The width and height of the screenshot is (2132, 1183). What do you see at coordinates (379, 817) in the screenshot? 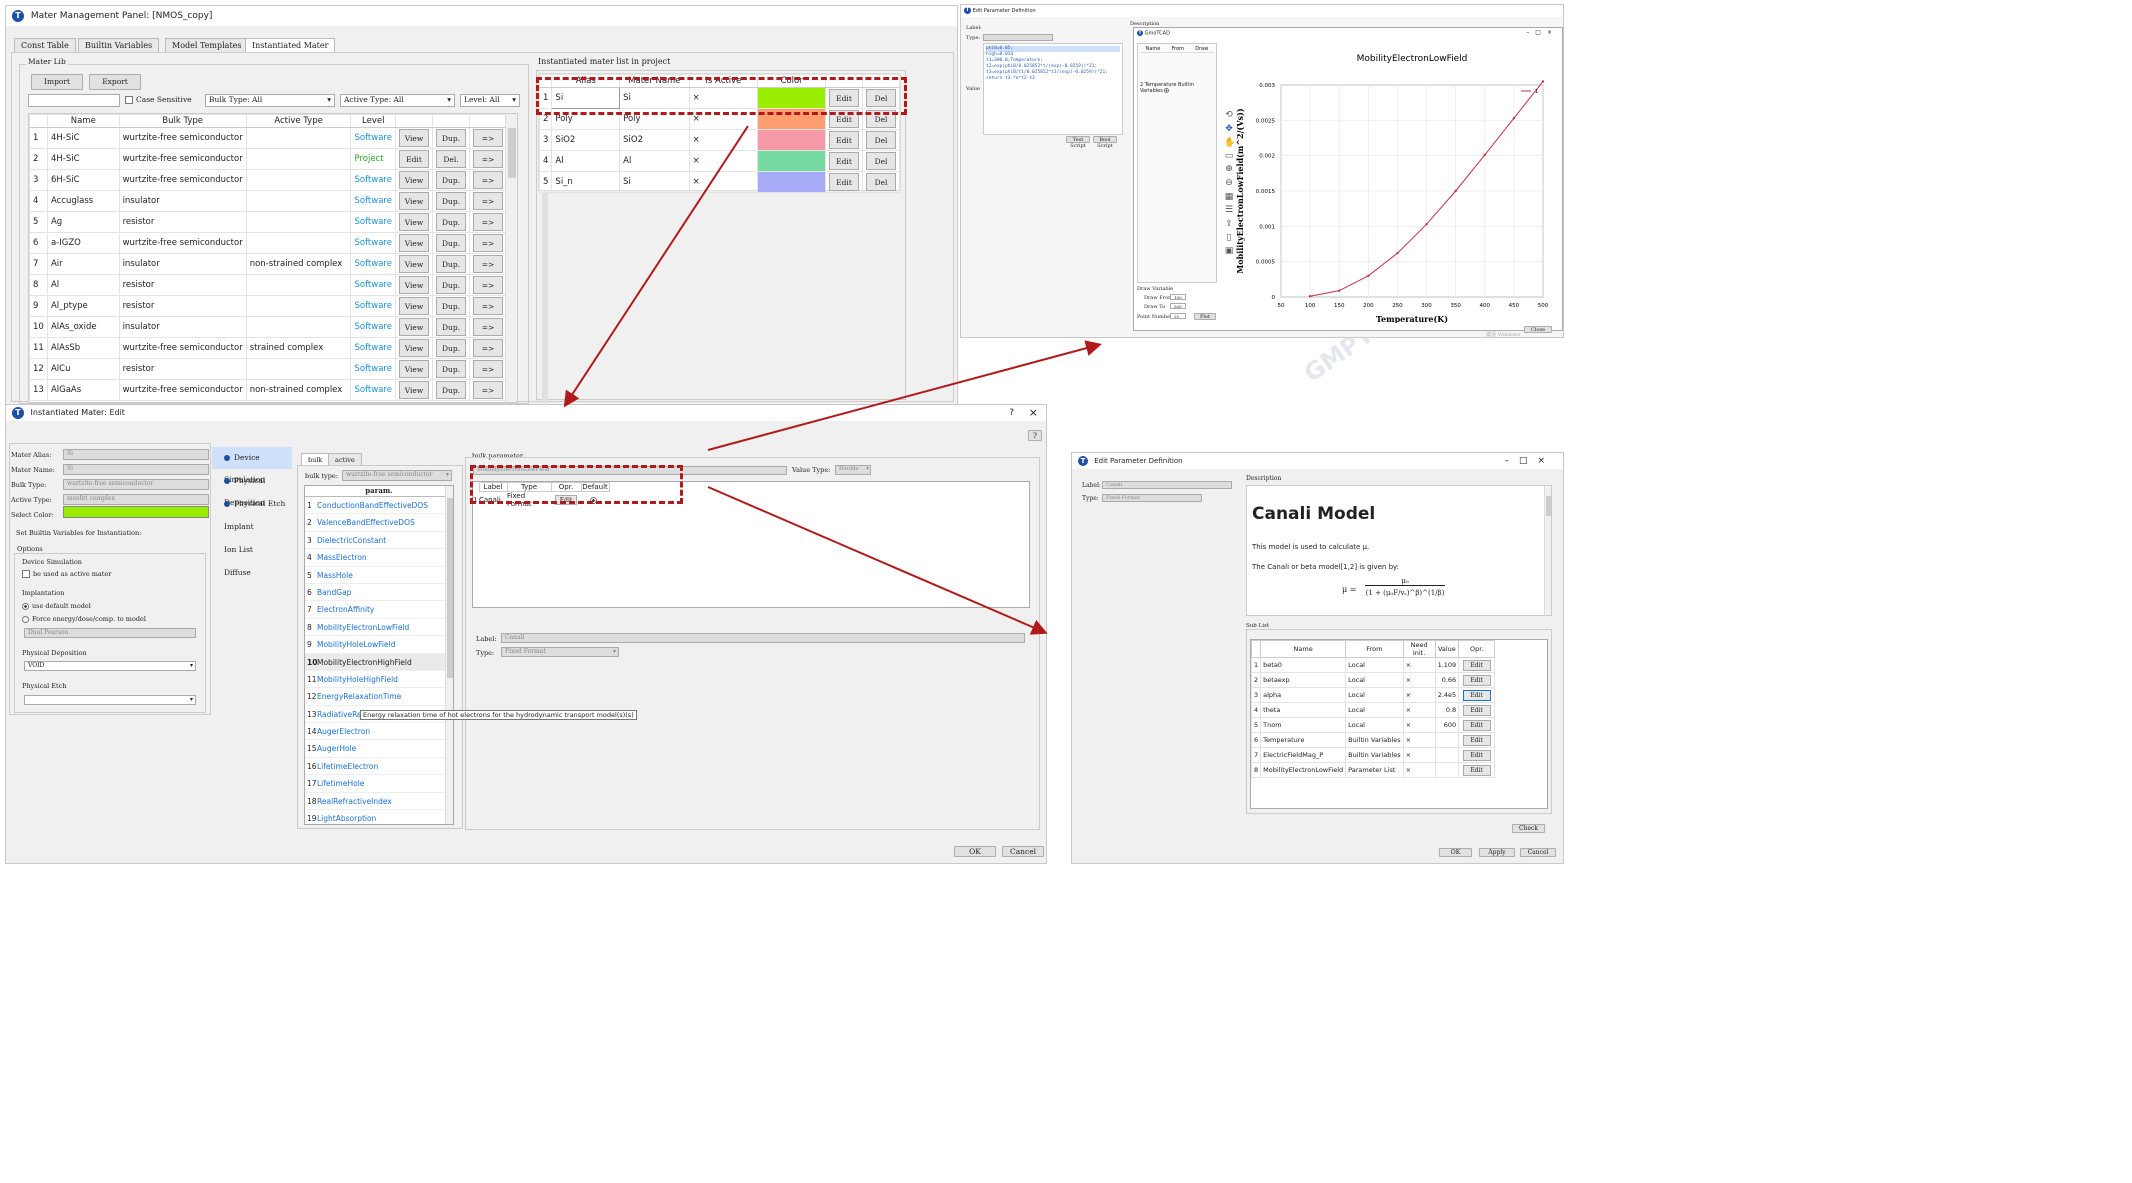
I see `param-item: 19LightAbsorption` at bounding box center [379, 817].